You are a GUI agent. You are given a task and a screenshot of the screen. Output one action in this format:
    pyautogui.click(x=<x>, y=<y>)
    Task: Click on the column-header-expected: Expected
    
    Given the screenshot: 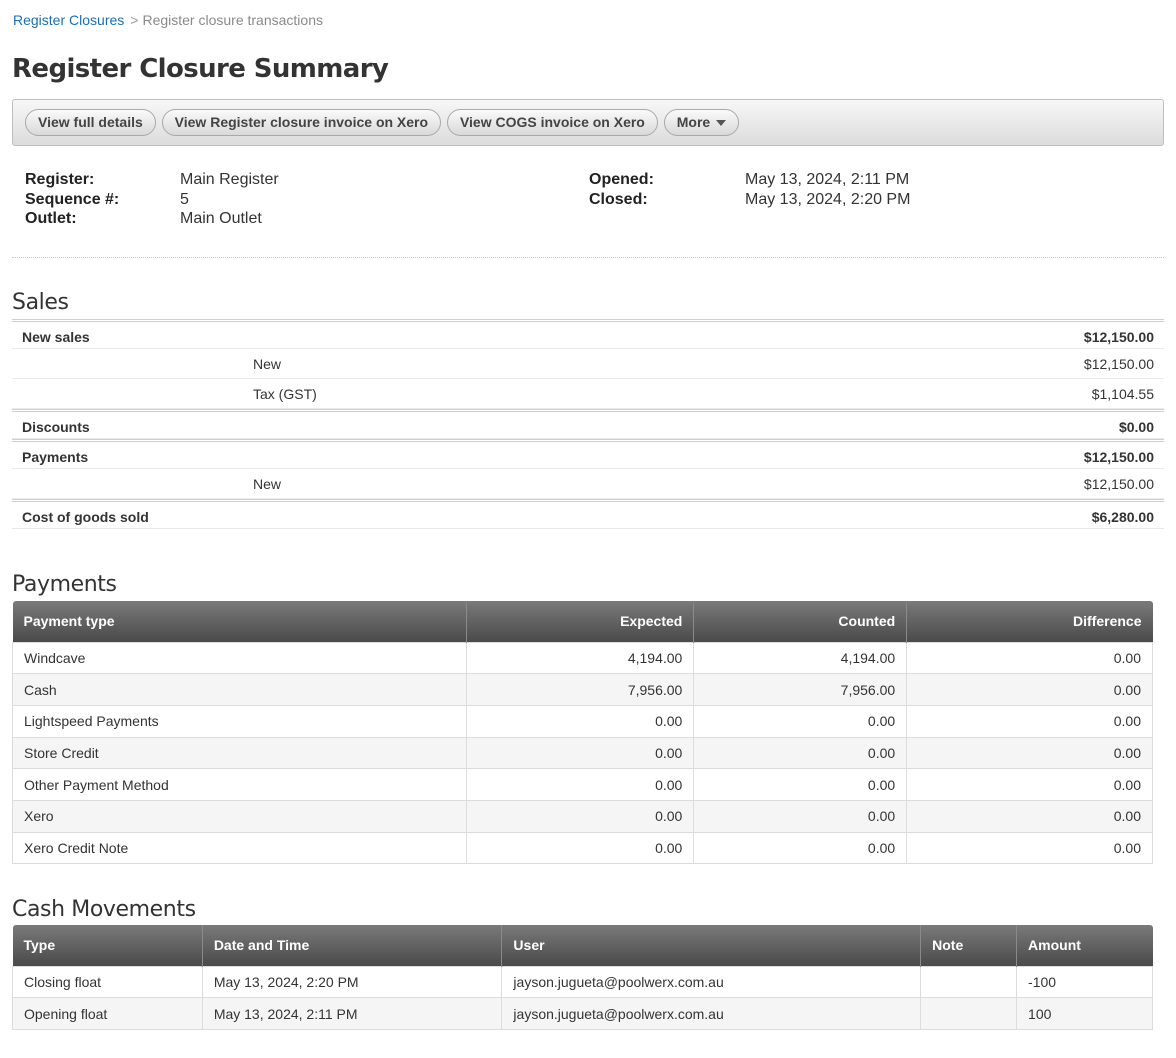 What is the action you would take?
    pyautogui.click(x=579, y=621)
    